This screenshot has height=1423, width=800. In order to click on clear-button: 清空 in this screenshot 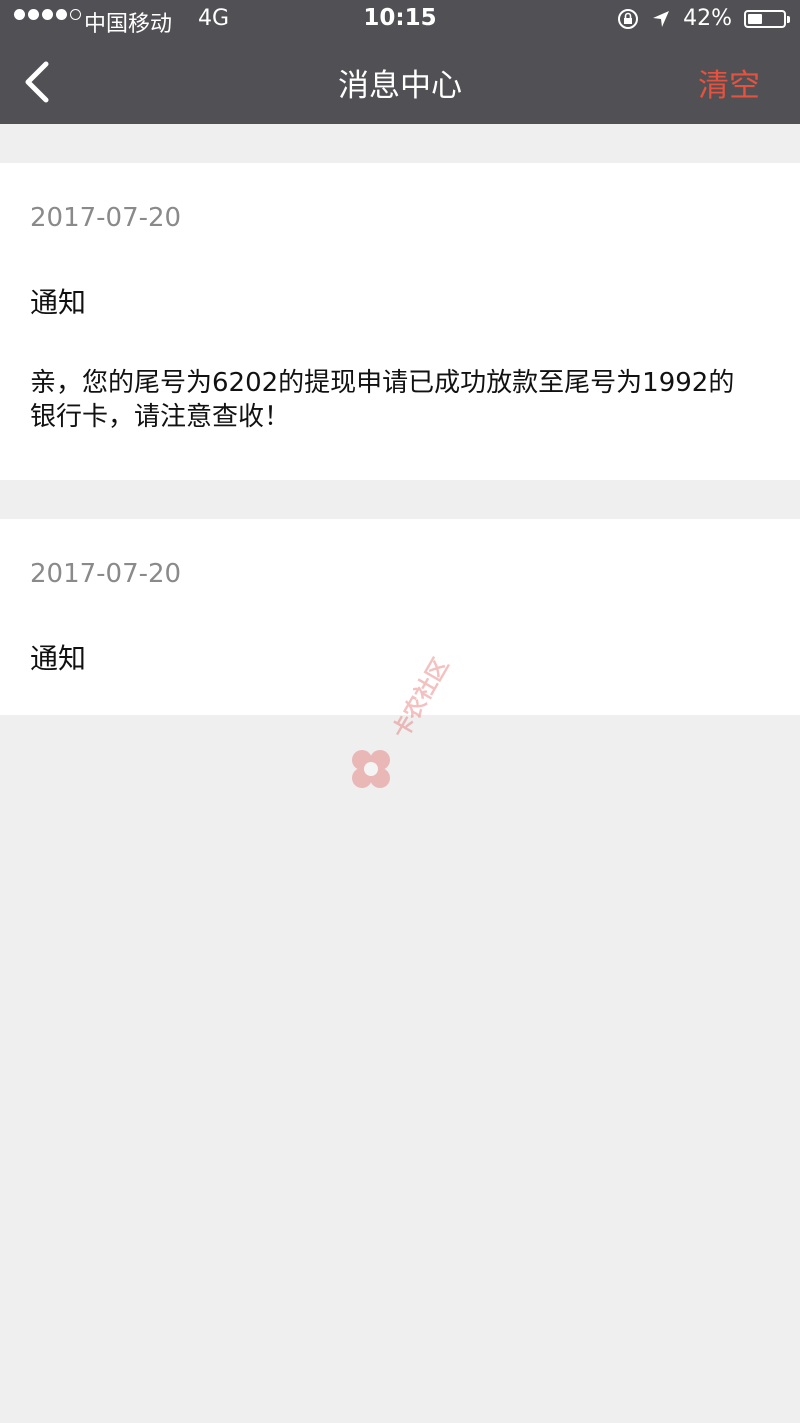, I will do `click(729, 82)`.